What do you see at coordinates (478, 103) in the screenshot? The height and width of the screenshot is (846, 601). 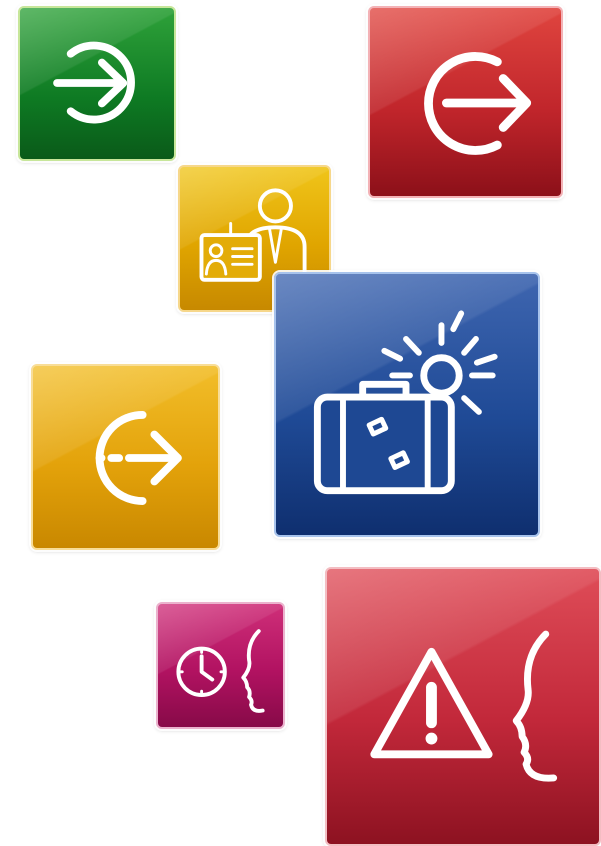 I see `sign-out-icon` at bounding box center [478, 103].